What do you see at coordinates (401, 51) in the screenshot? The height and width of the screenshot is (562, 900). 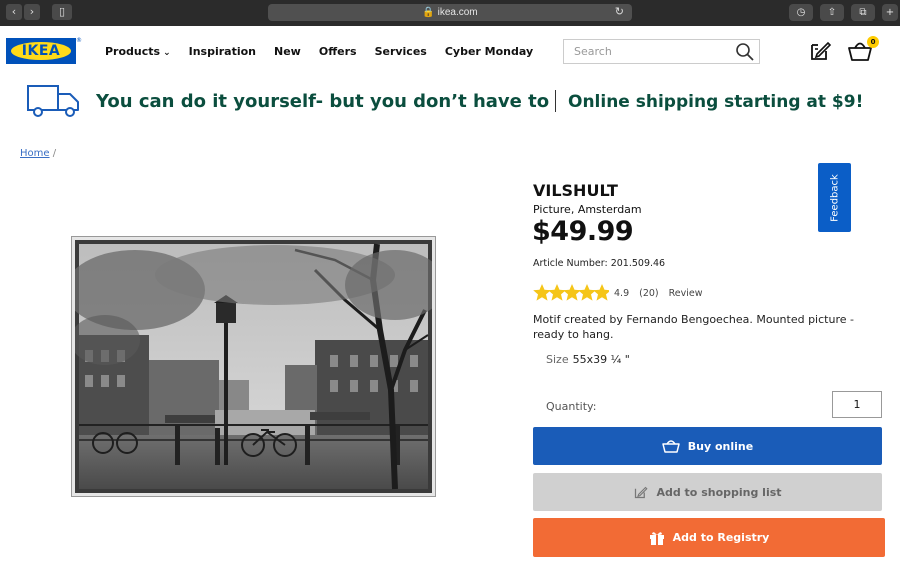 I see `nav-services: Services` at bounding box center [401, 51].